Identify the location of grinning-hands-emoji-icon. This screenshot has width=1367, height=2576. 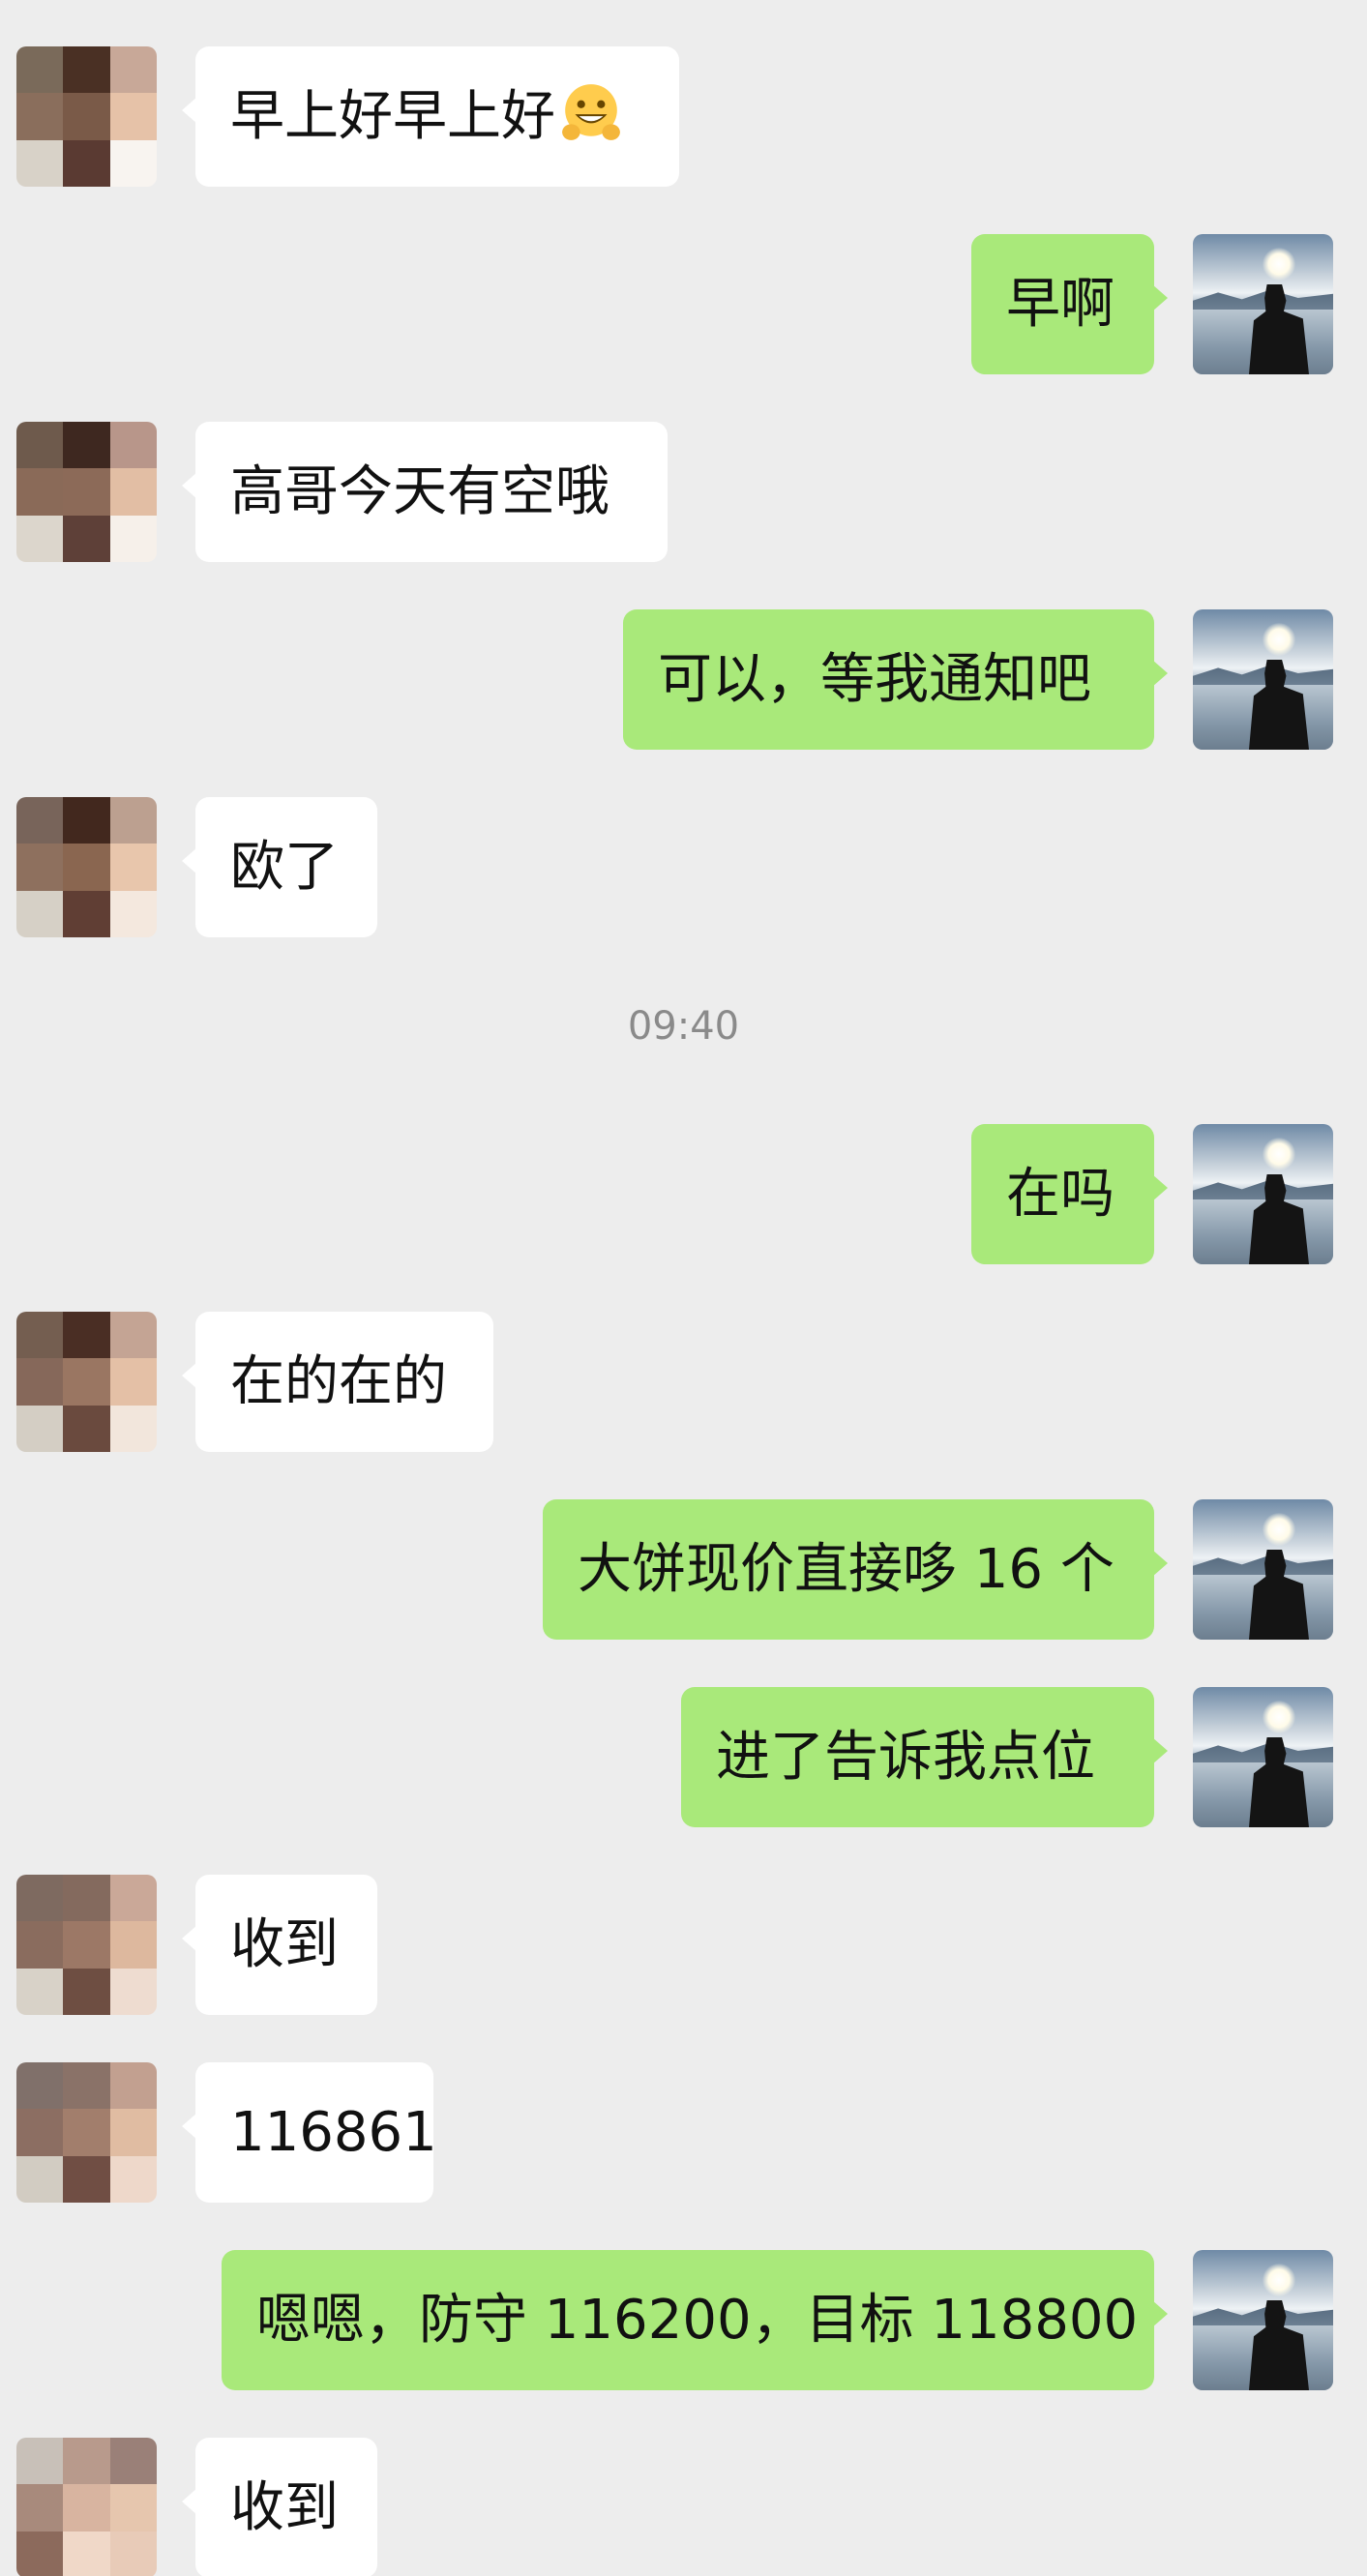
(591, 112).